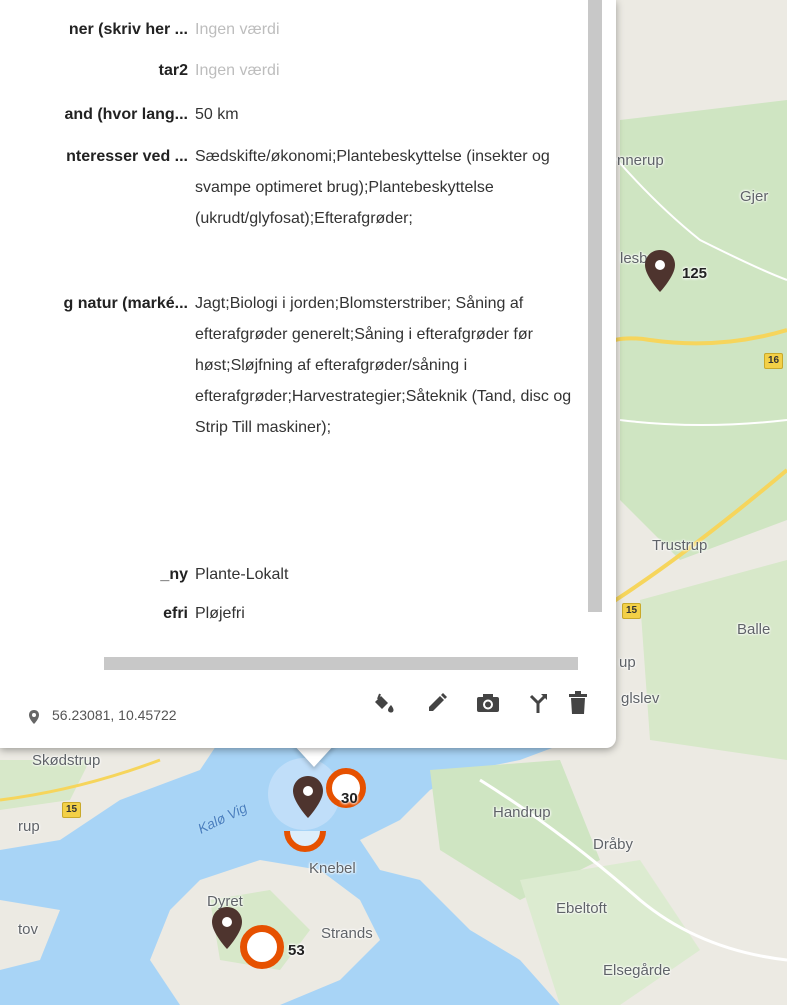 The height and width of the screenshot is (1005, 787). Describe the element at coordinates (627, 662) in the screenshot. I see `place-label: up` at that location.